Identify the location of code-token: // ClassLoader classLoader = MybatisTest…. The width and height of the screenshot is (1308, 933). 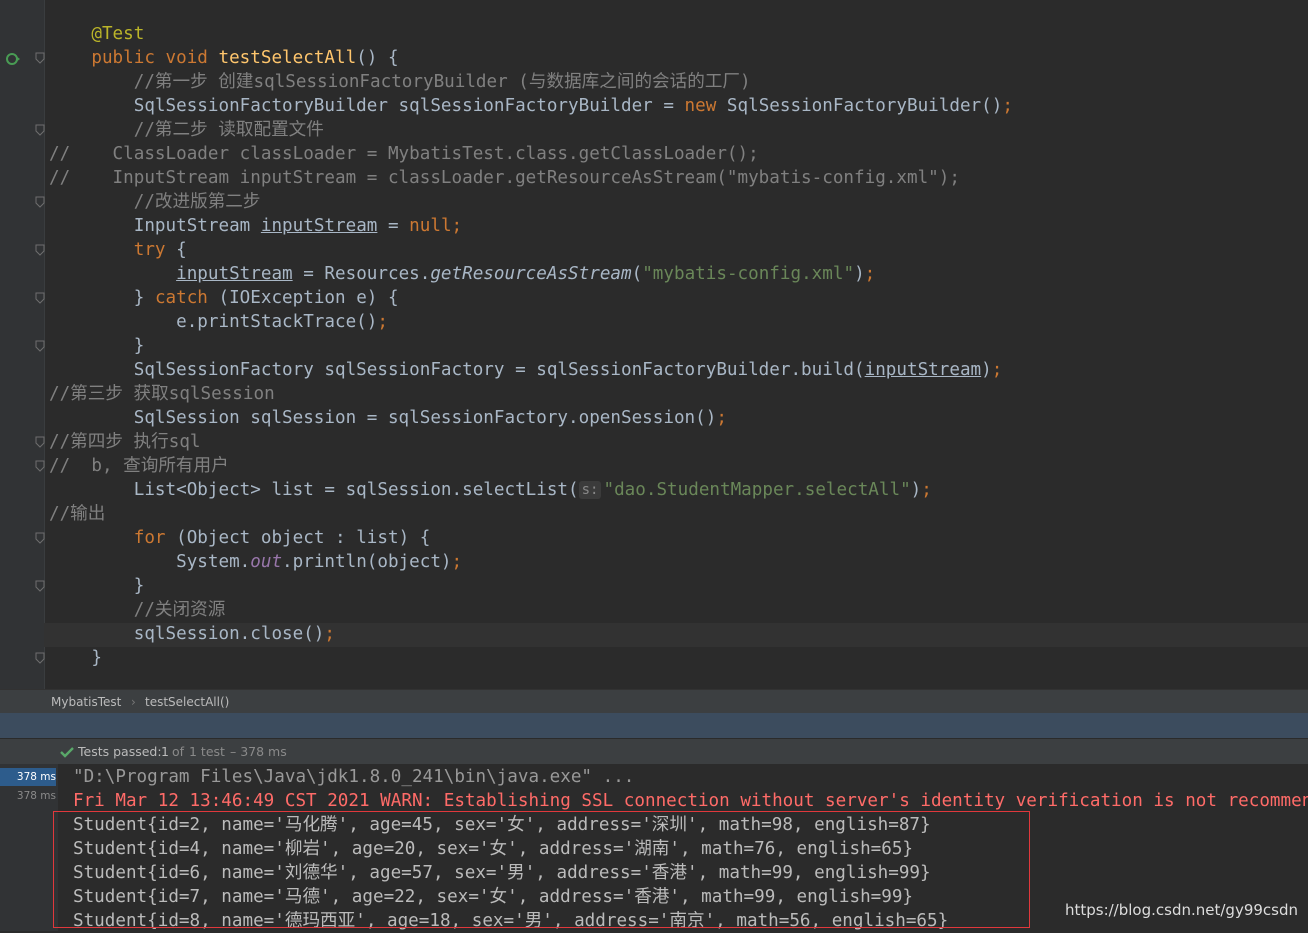
(404, 154).